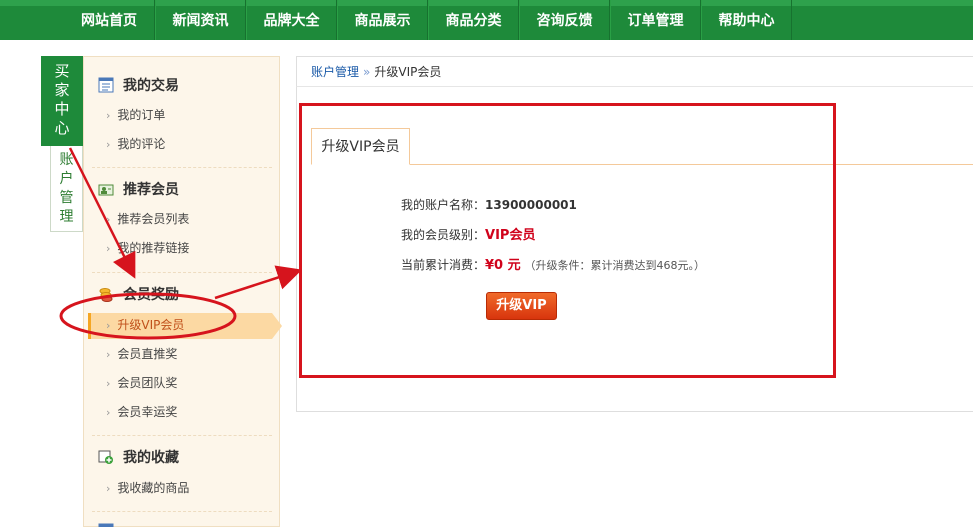 The image size is (973, 527). I want to click on annotation-overlay, so click(181, 243).